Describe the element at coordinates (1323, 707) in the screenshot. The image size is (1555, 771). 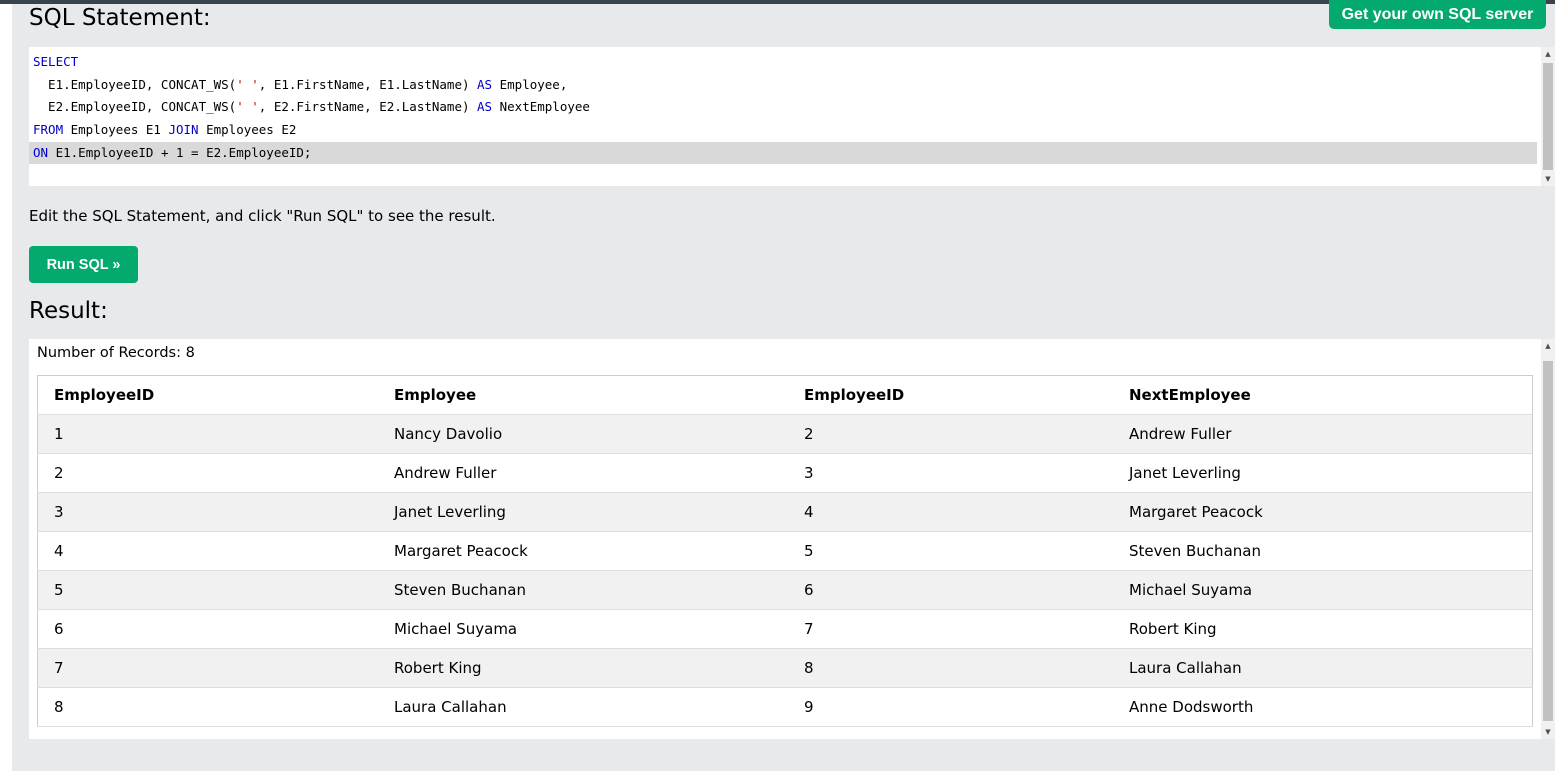
I see `table-cell: Anne Dodsworth` at that location.